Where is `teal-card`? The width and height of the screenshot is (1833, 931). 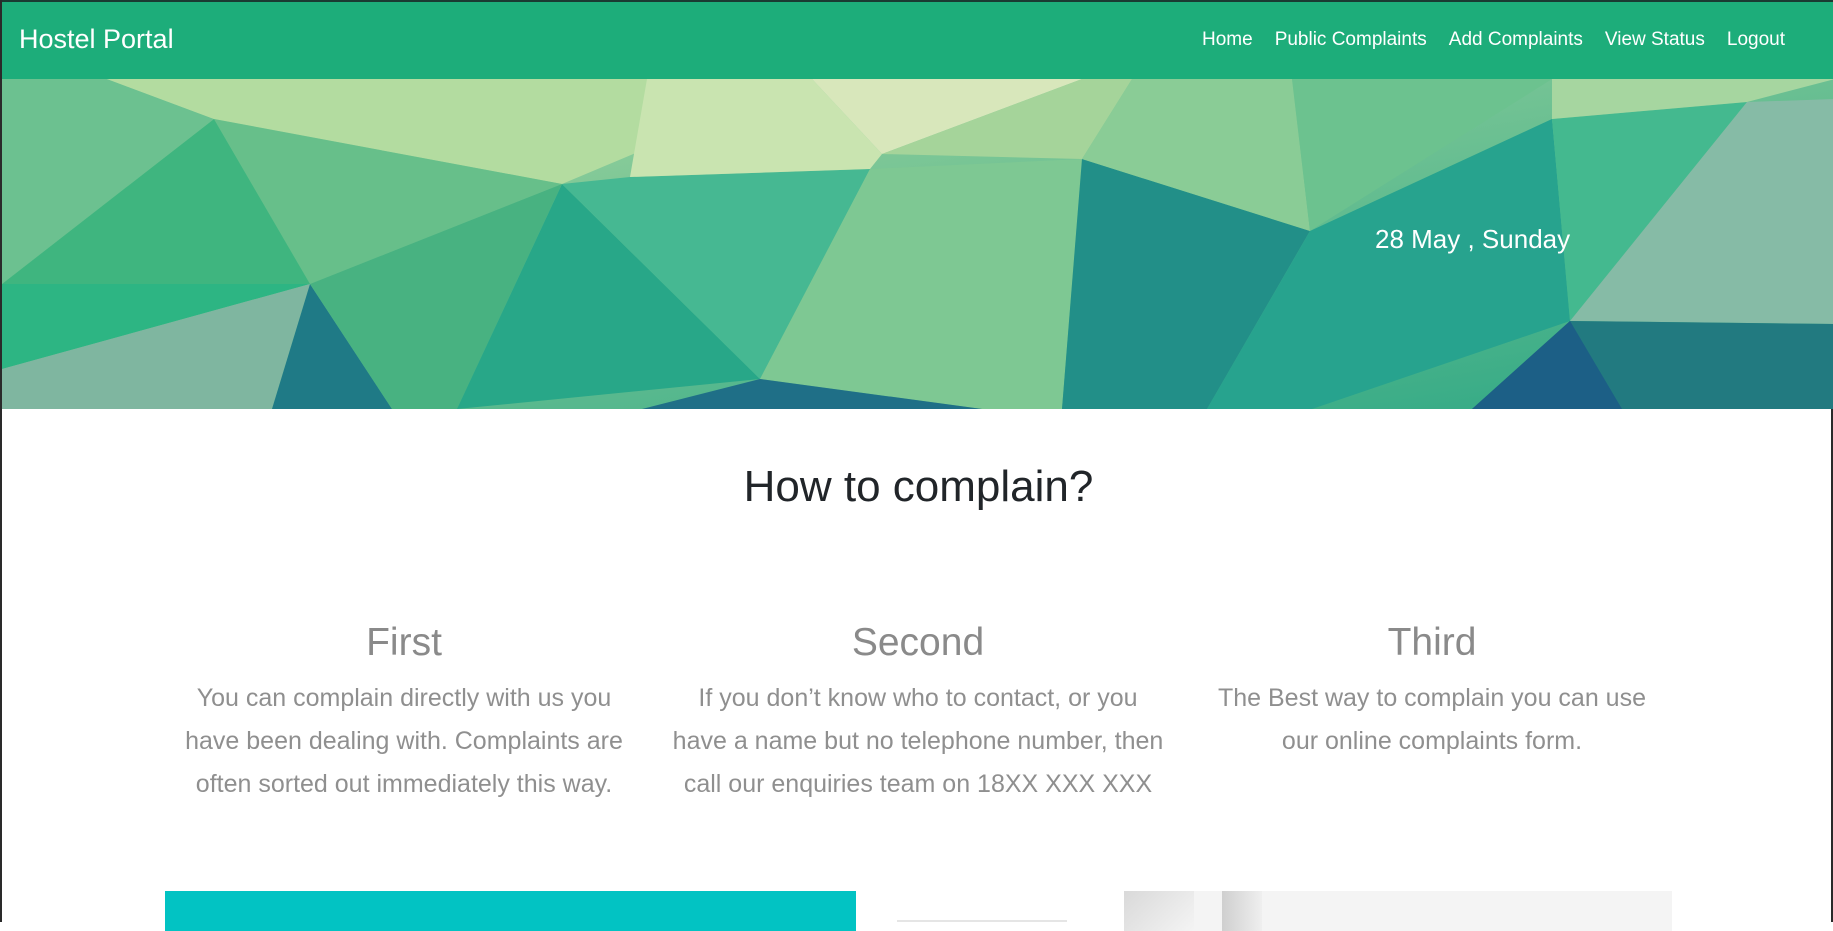 teal-card is located at coordinates (510, 911).